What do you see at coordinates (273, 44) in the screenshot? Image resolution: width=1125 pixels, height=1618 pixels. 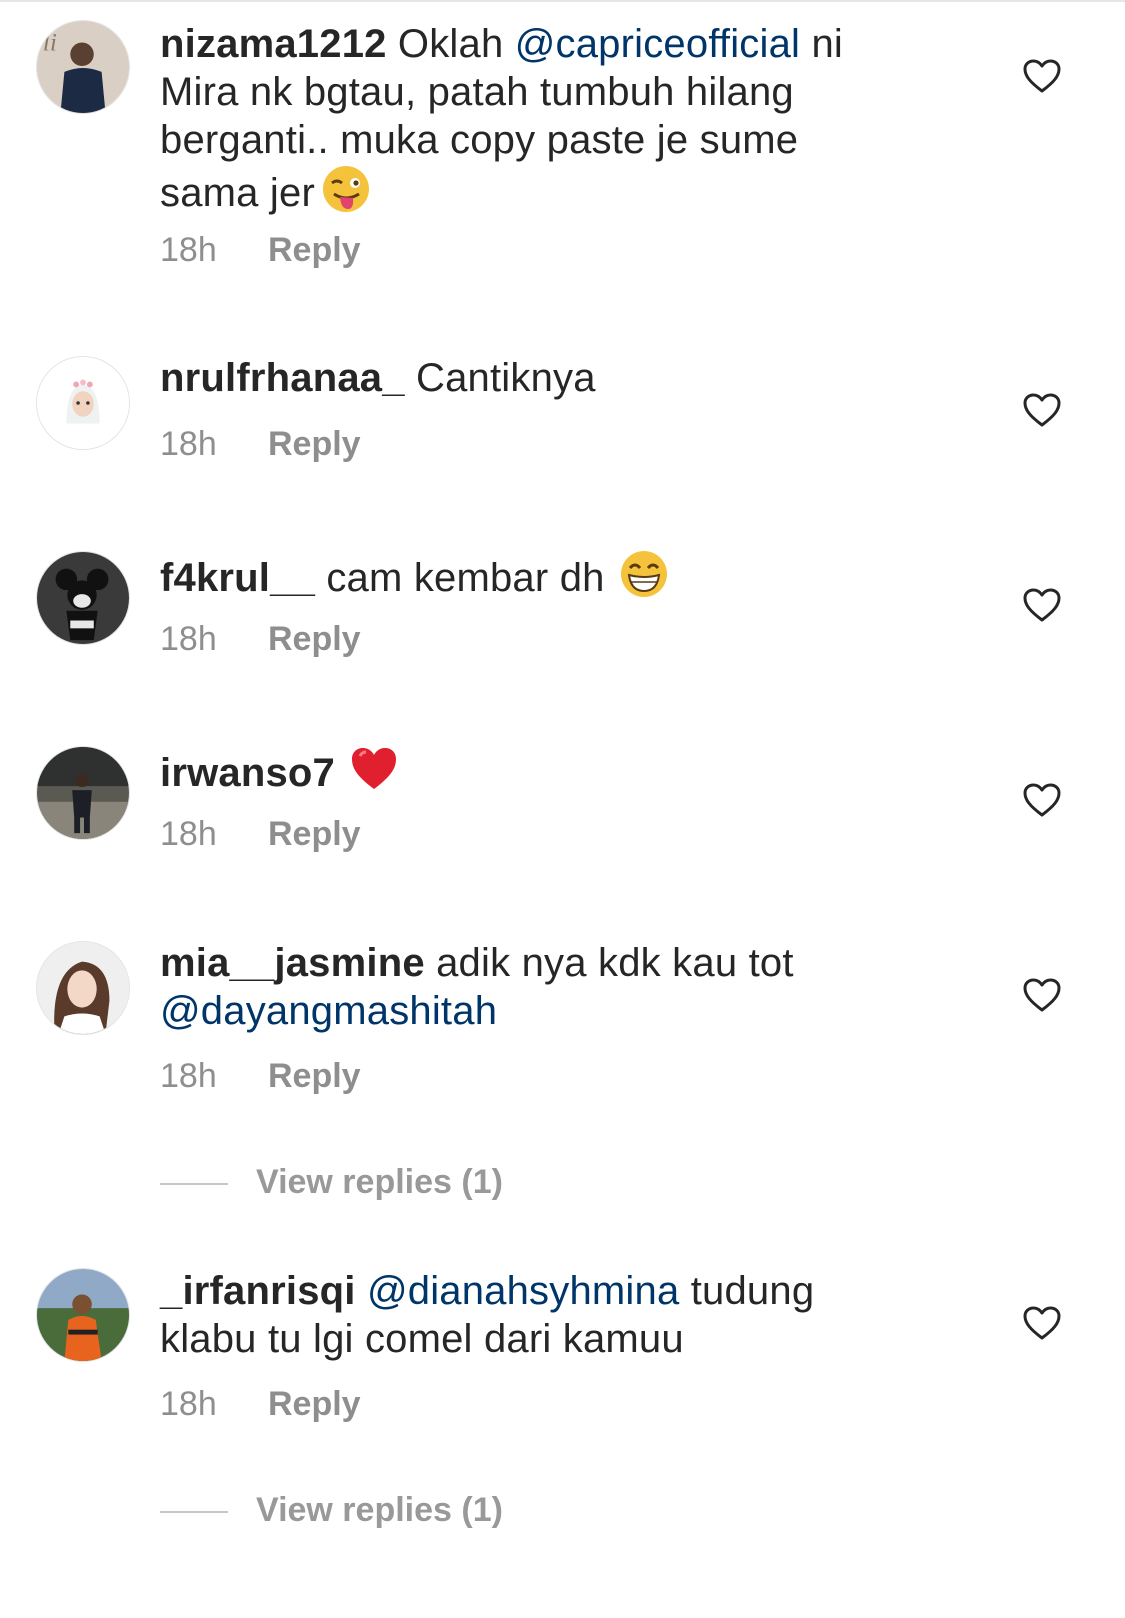 I see `username: nizama1212` at bounding box center [273, 44].